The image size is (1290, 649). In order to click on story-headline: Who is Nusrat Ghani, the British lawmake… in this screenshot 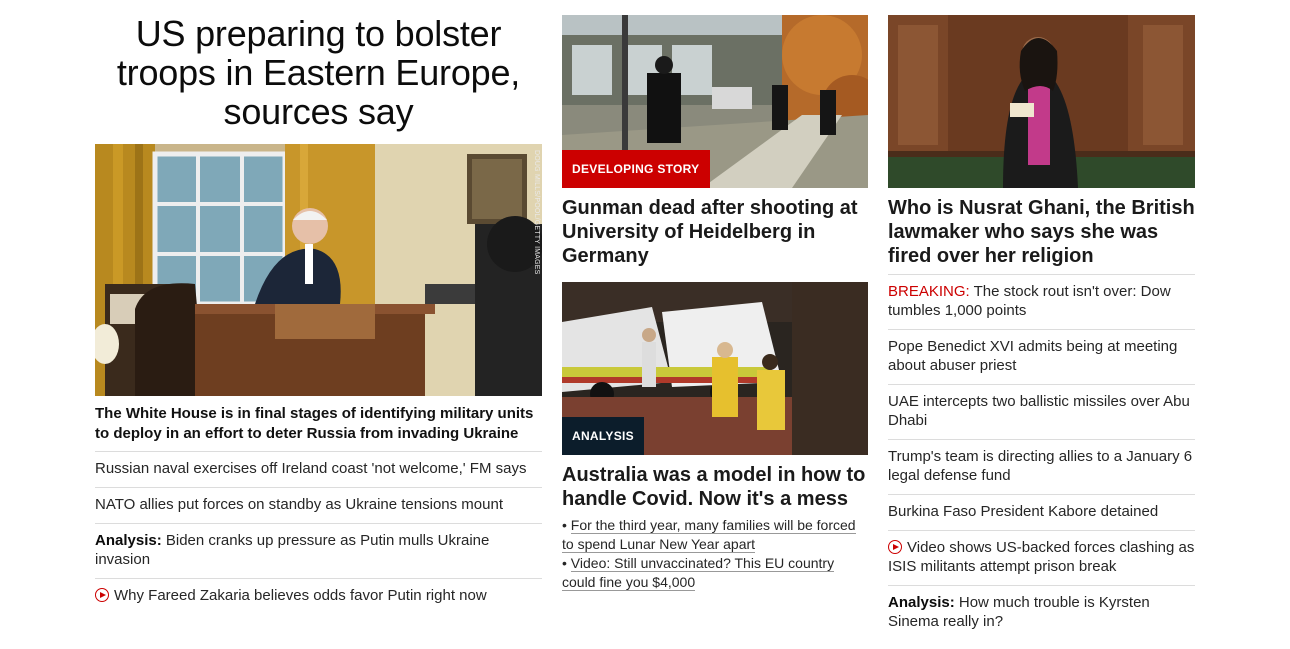, I will do `click(1041, 232)`.